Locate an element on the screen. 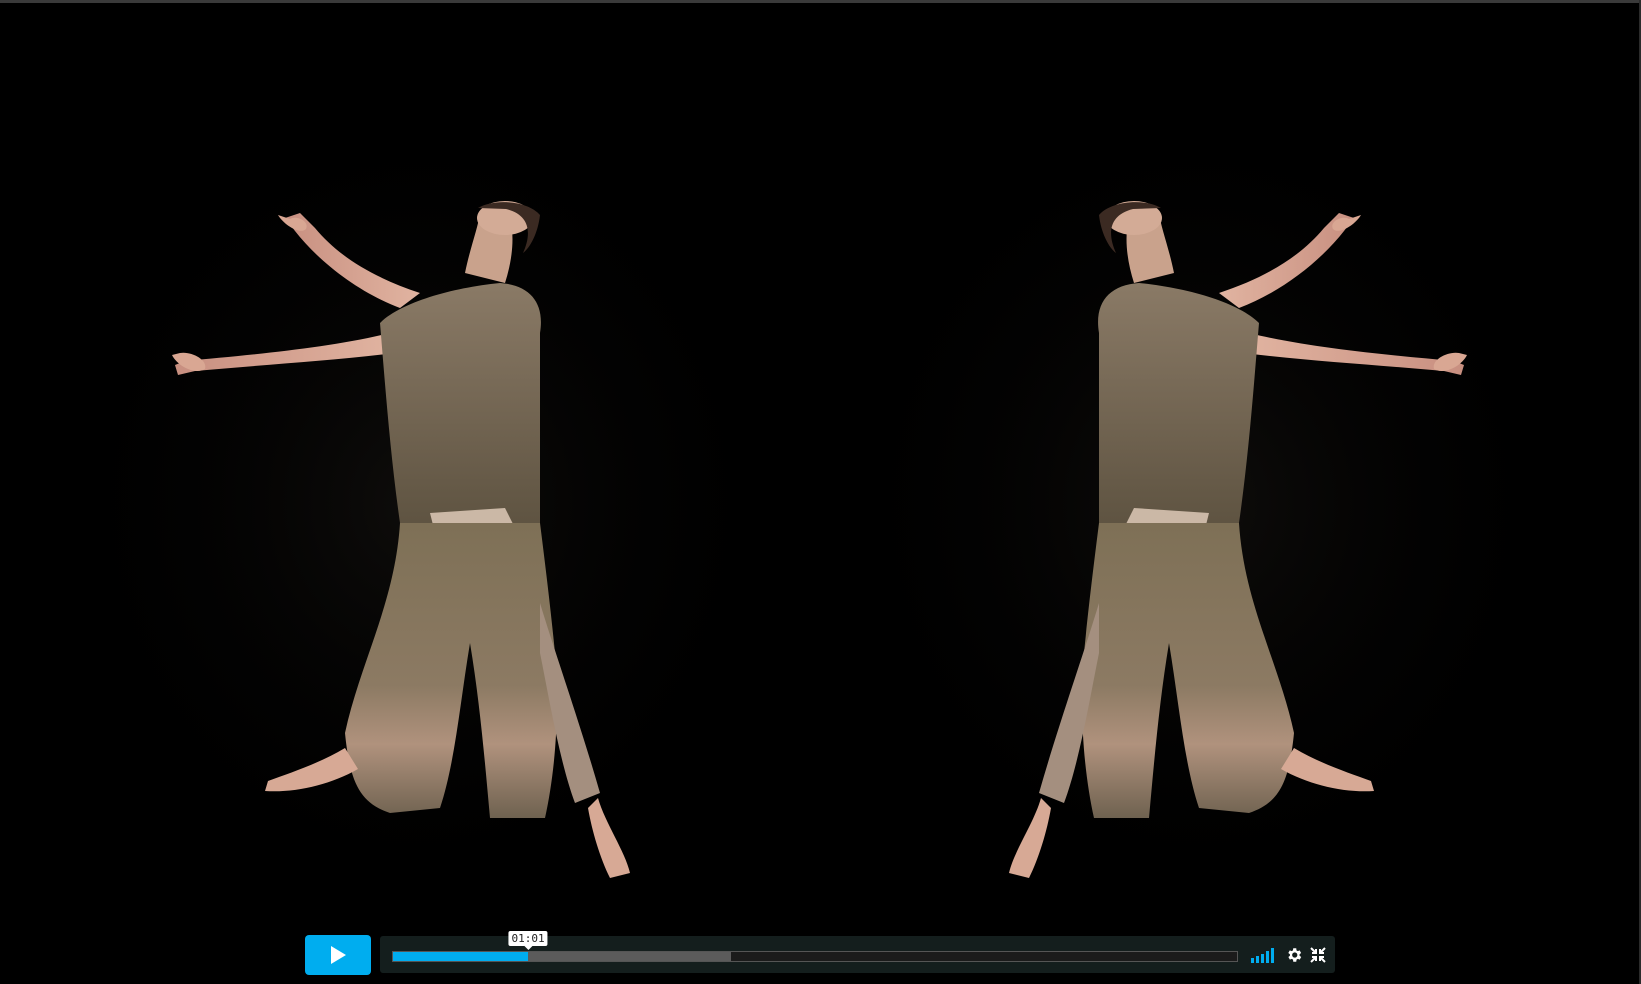 The height and width of the screenshot is (984, 1641). play-icon is located at coordinates (338, 955).